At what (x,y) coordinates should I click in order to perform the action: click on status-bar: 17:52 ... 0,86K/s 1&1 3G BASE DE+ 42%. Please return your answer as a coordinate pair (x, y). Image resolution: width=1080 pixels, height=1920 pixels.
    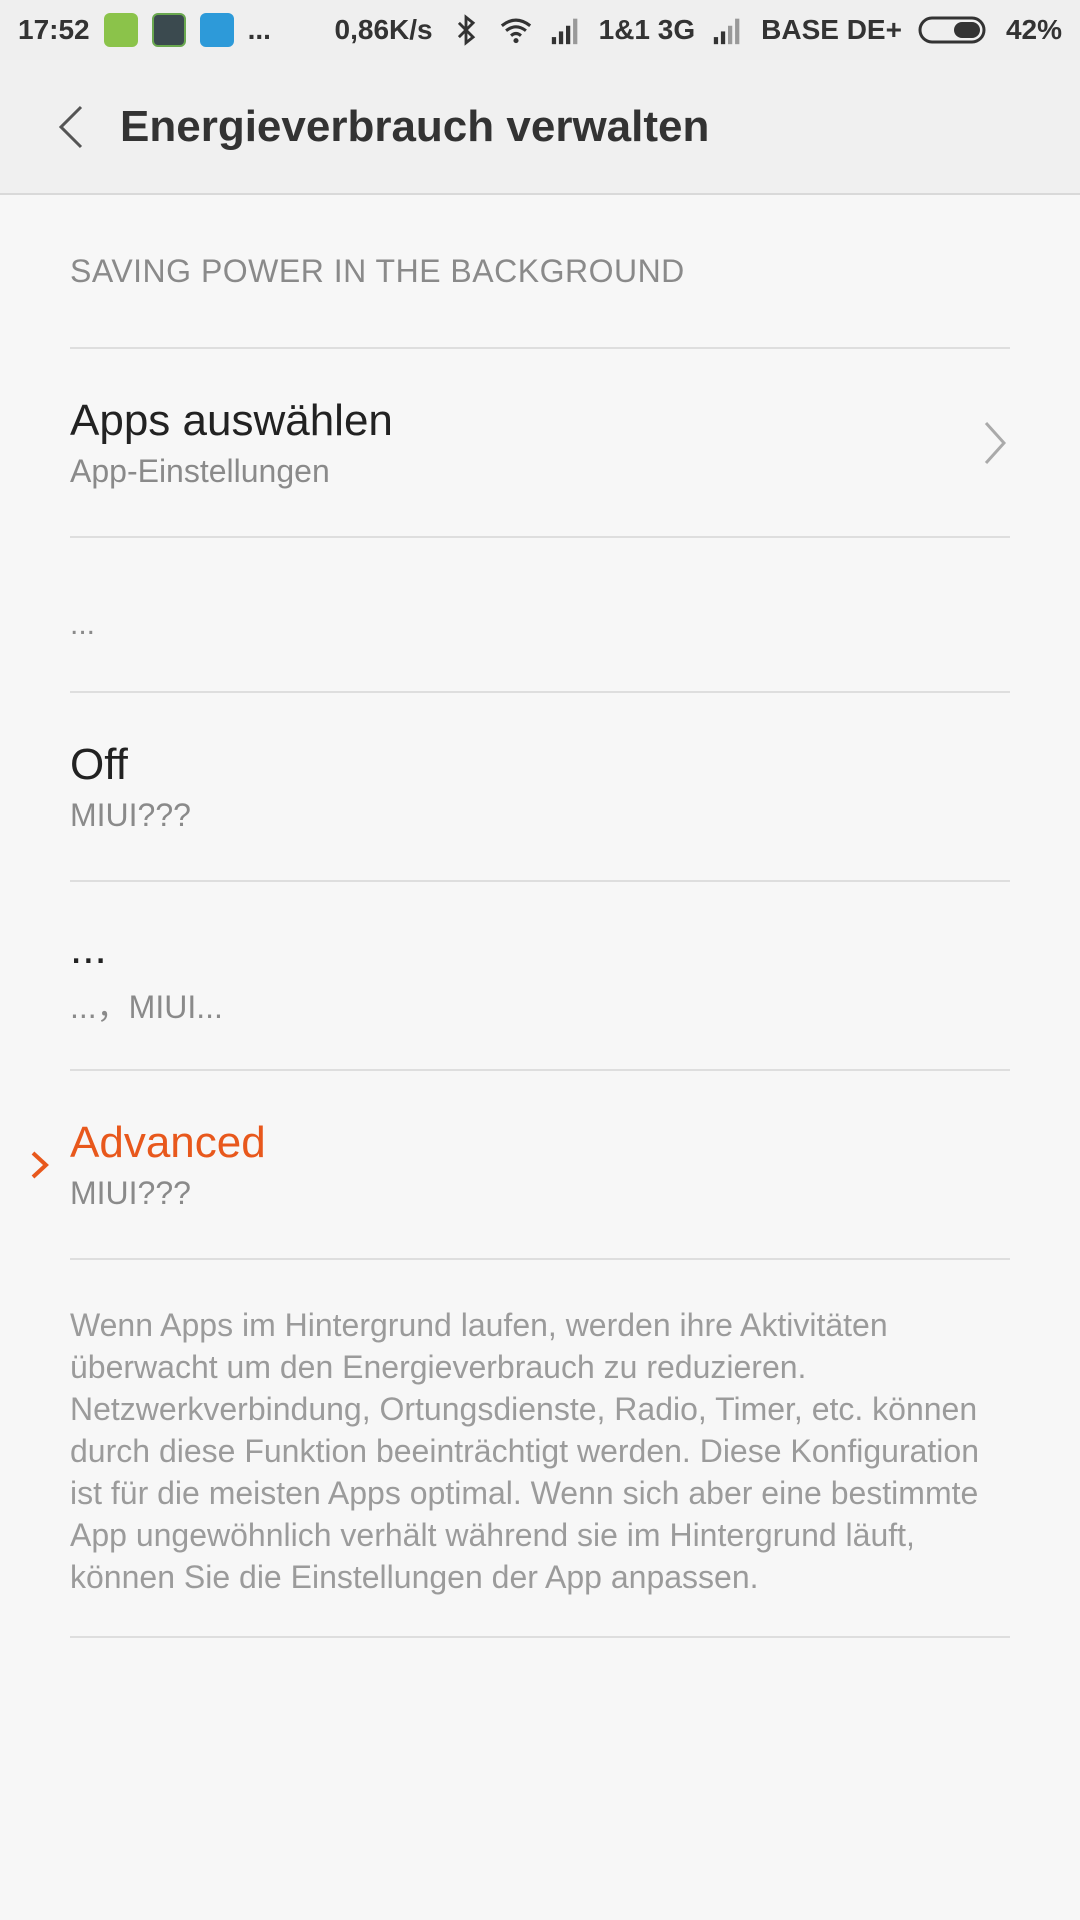
    Looking at the image, I should click on (540, 30).